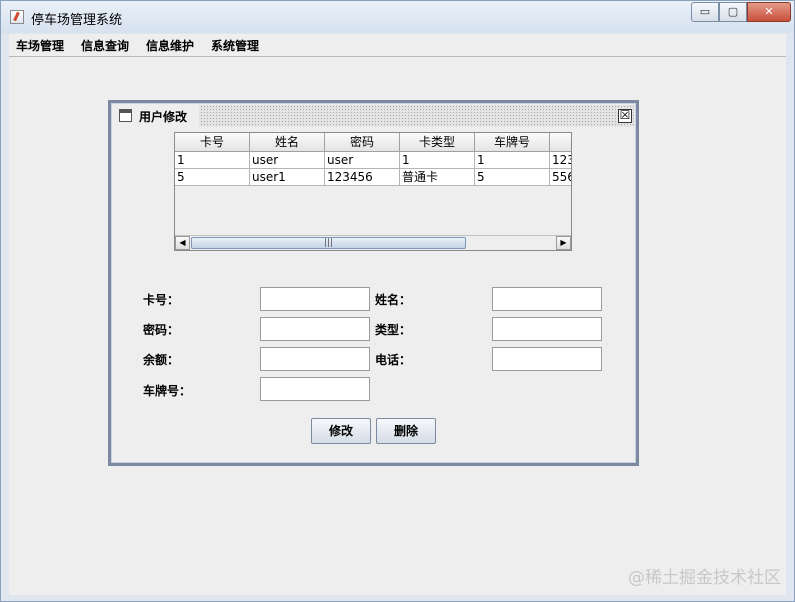 Image resolution: width=795 pixels, height=602 pixels. What do you see at coordinates (547, 299) in the screenshot?
I see `name-field` at bounding box center [547, 299].